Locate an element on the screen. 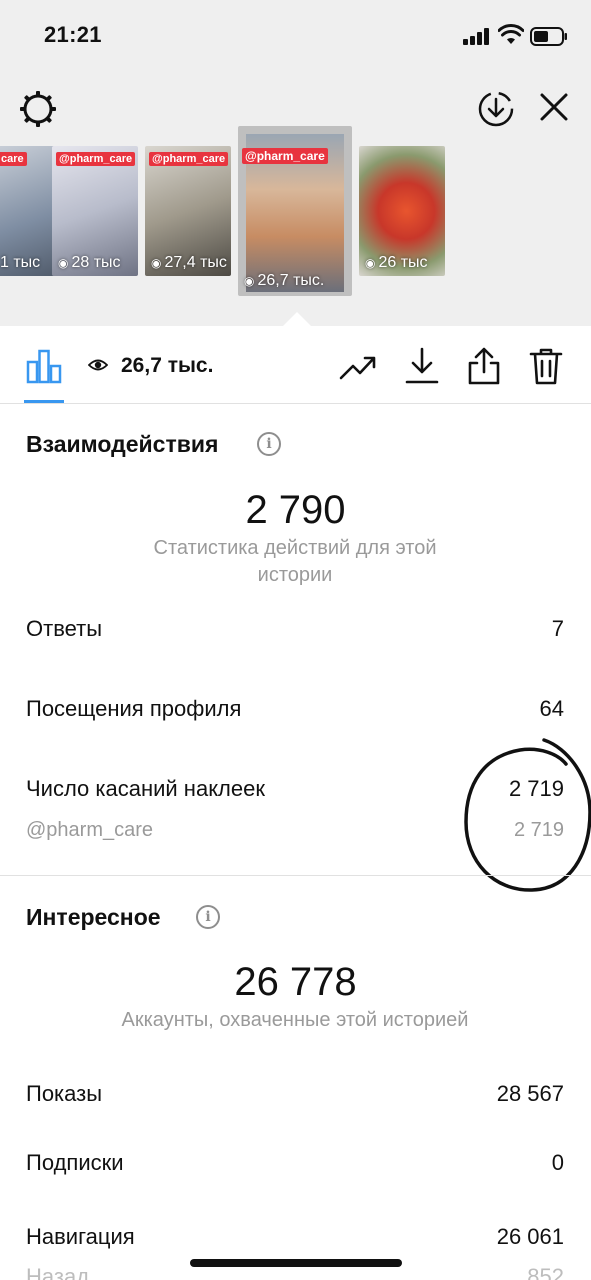  discovery-total: 26 778 is located at coordinates (295, 982).